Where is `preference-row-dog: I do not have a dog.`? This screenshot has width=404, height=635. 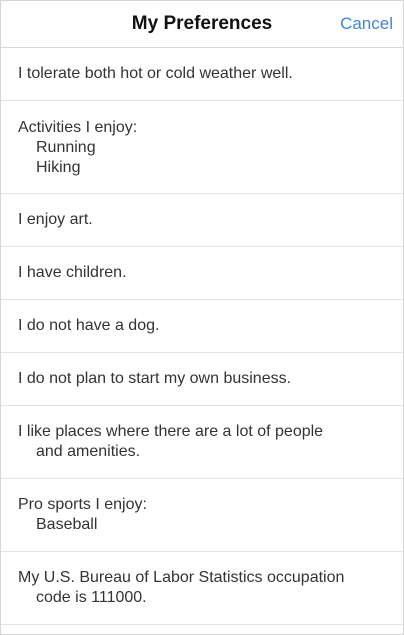 preference-row-dog: I do not have a dog. is located at coordinates (202, 326).